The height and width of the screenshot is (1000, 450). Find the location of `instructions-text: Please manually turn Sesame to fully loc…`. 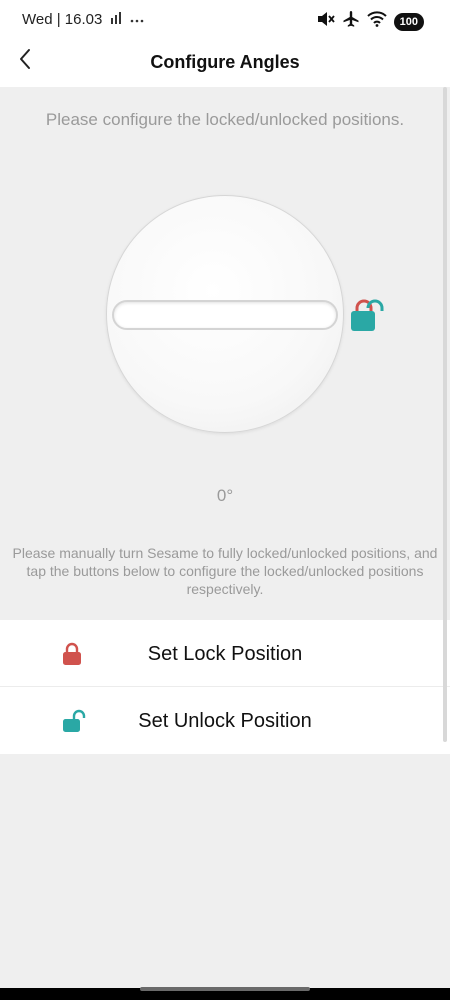

instructions-text: Please manually turn Sesame to fully loc… is located at coordinates (225, 571).